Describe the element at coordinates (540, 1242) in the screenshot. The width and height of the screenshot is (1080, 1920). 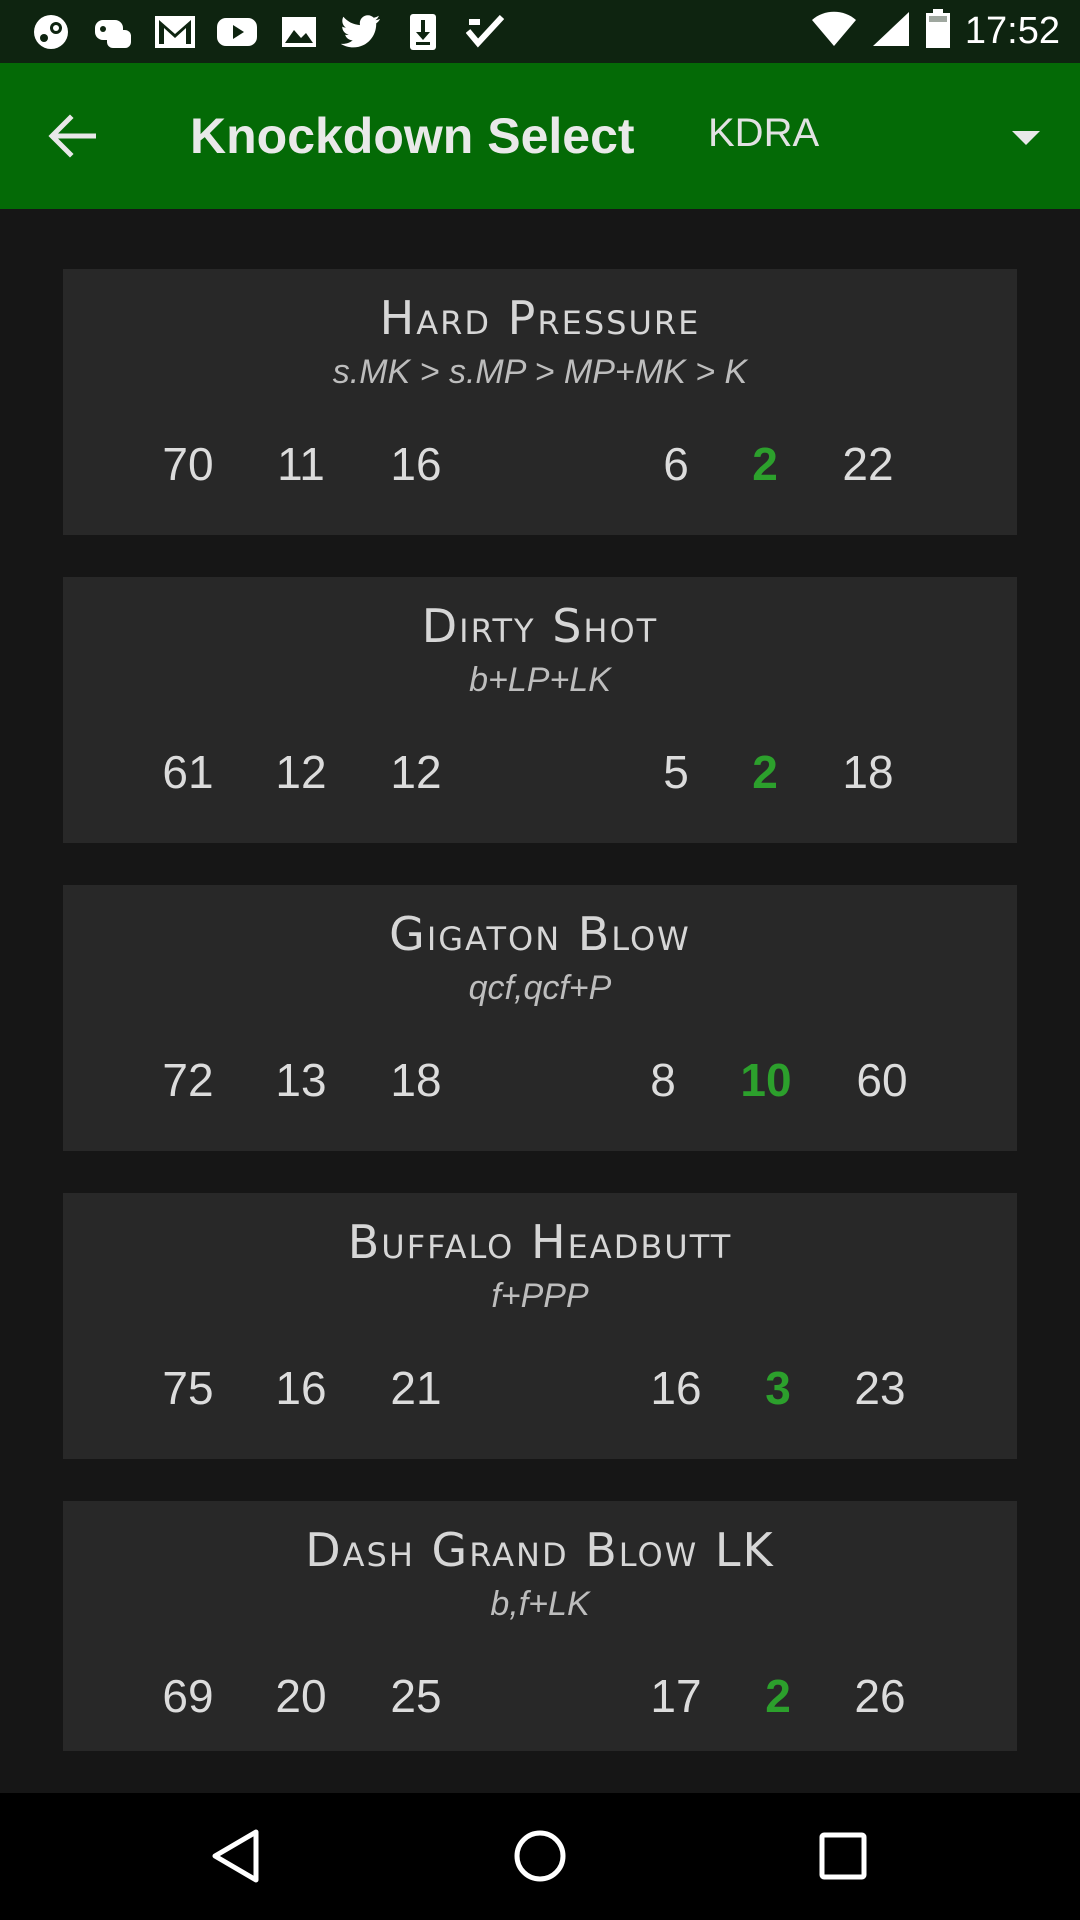
I see `move-name: Buffalo Headbutt` at that location.